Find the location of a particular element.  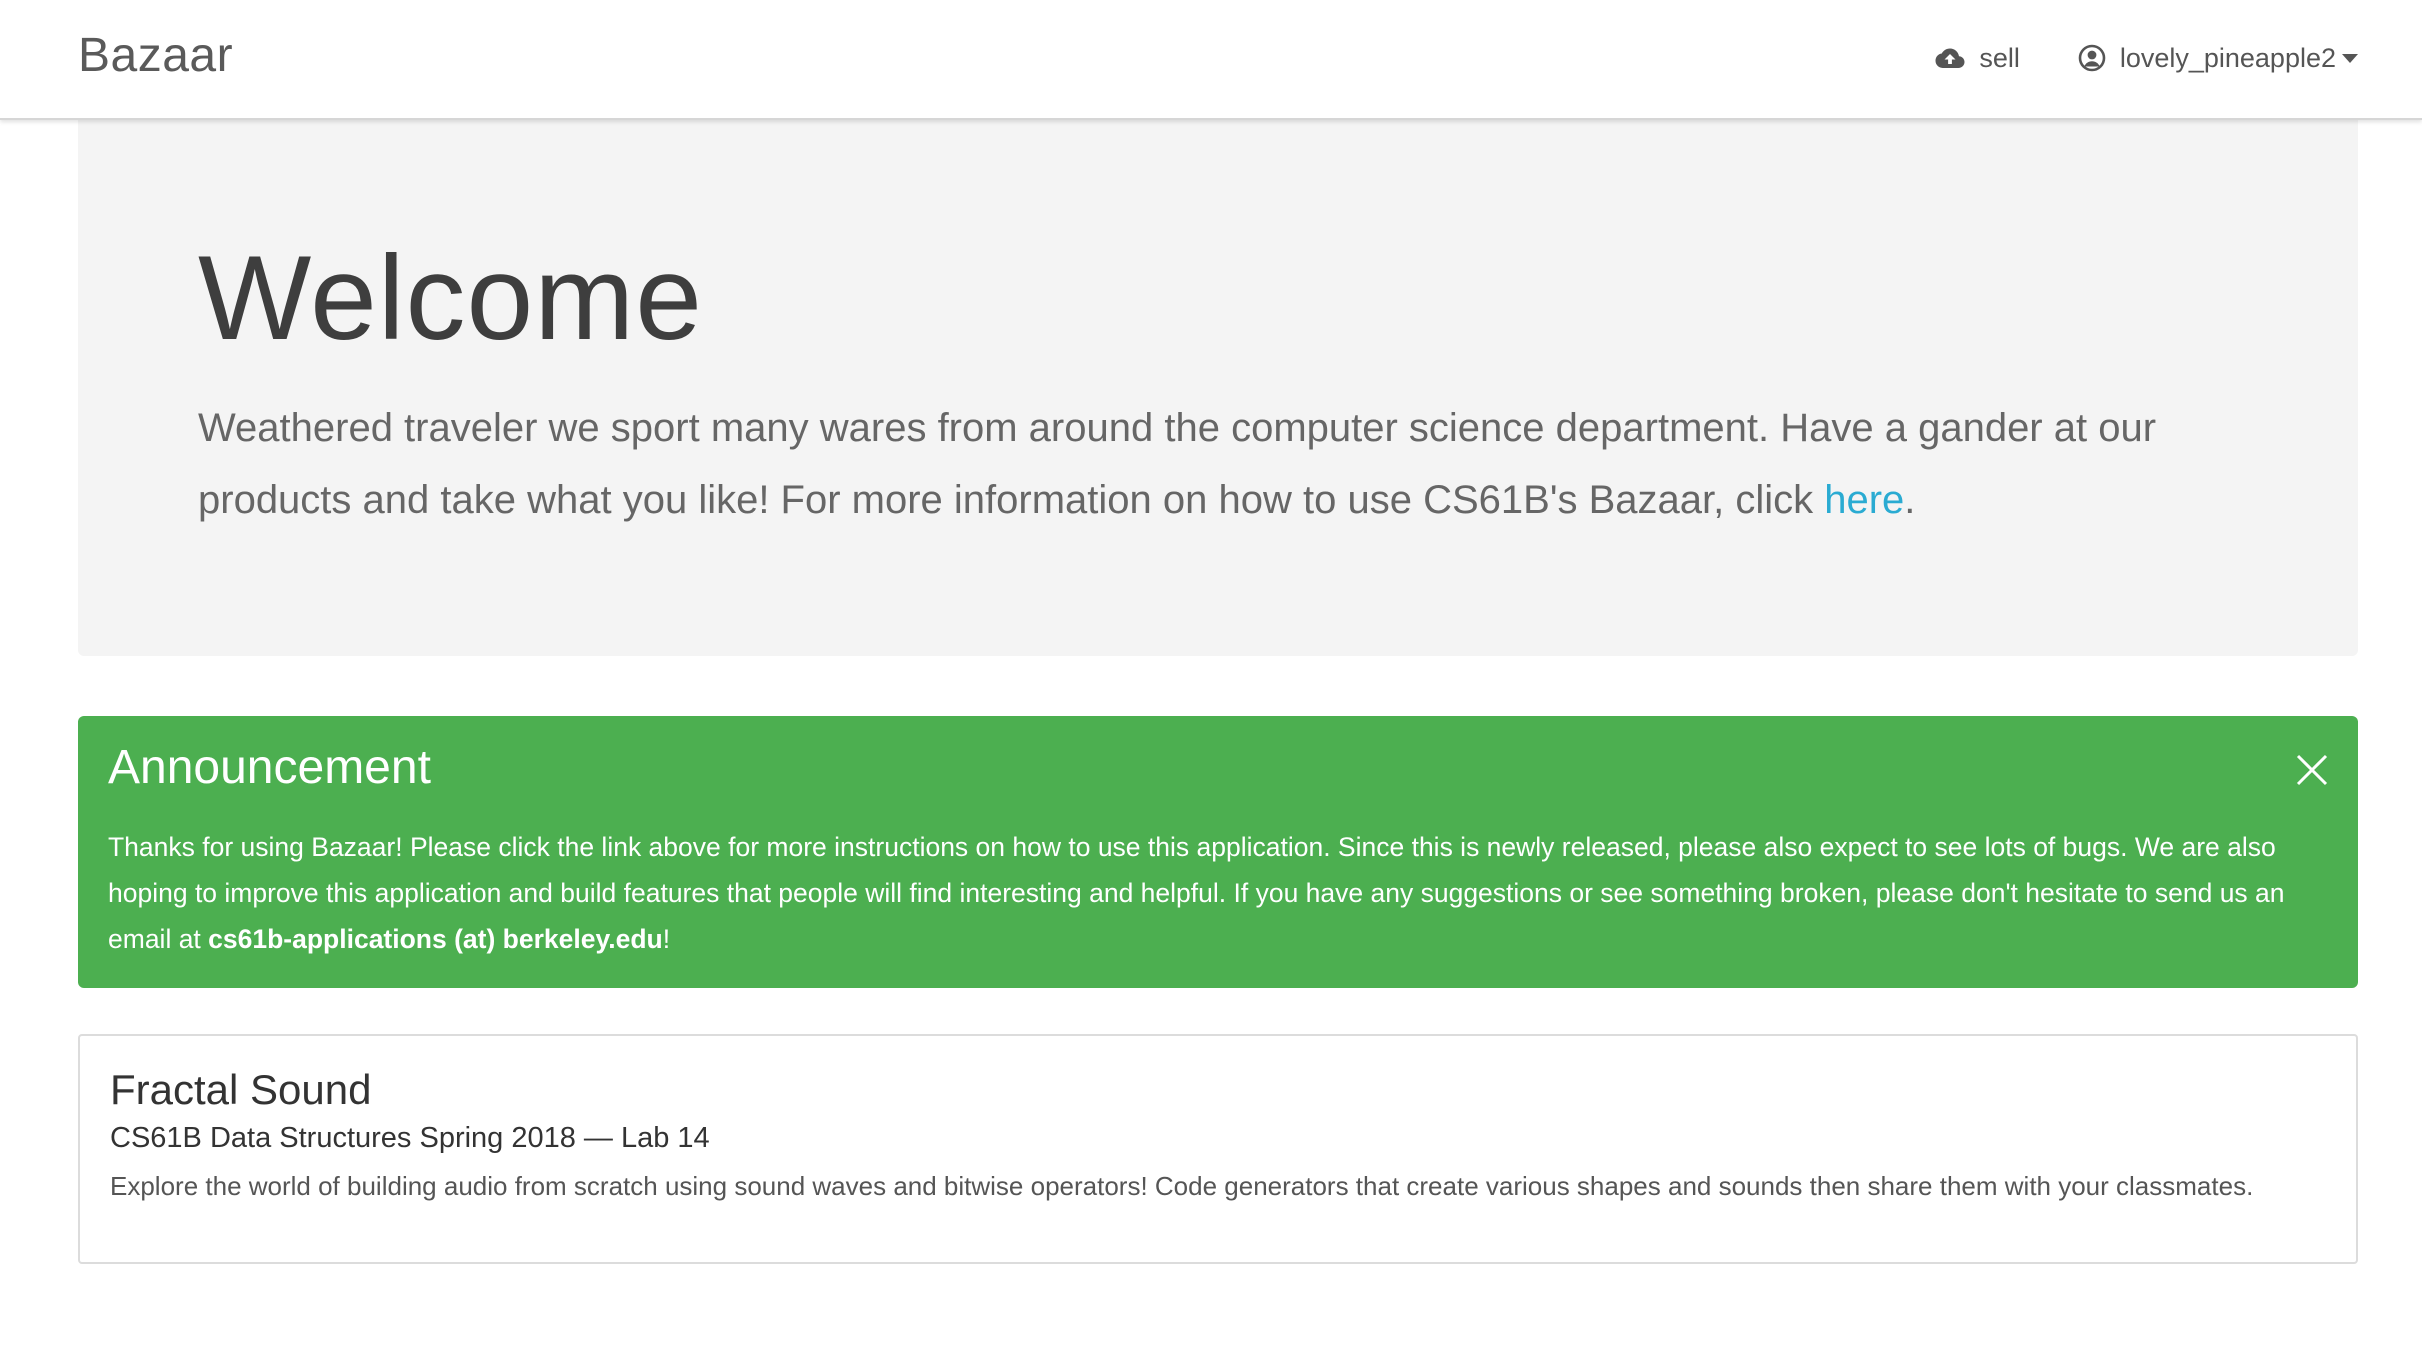

caret-down-icon is located at coordinates (2350, 58).